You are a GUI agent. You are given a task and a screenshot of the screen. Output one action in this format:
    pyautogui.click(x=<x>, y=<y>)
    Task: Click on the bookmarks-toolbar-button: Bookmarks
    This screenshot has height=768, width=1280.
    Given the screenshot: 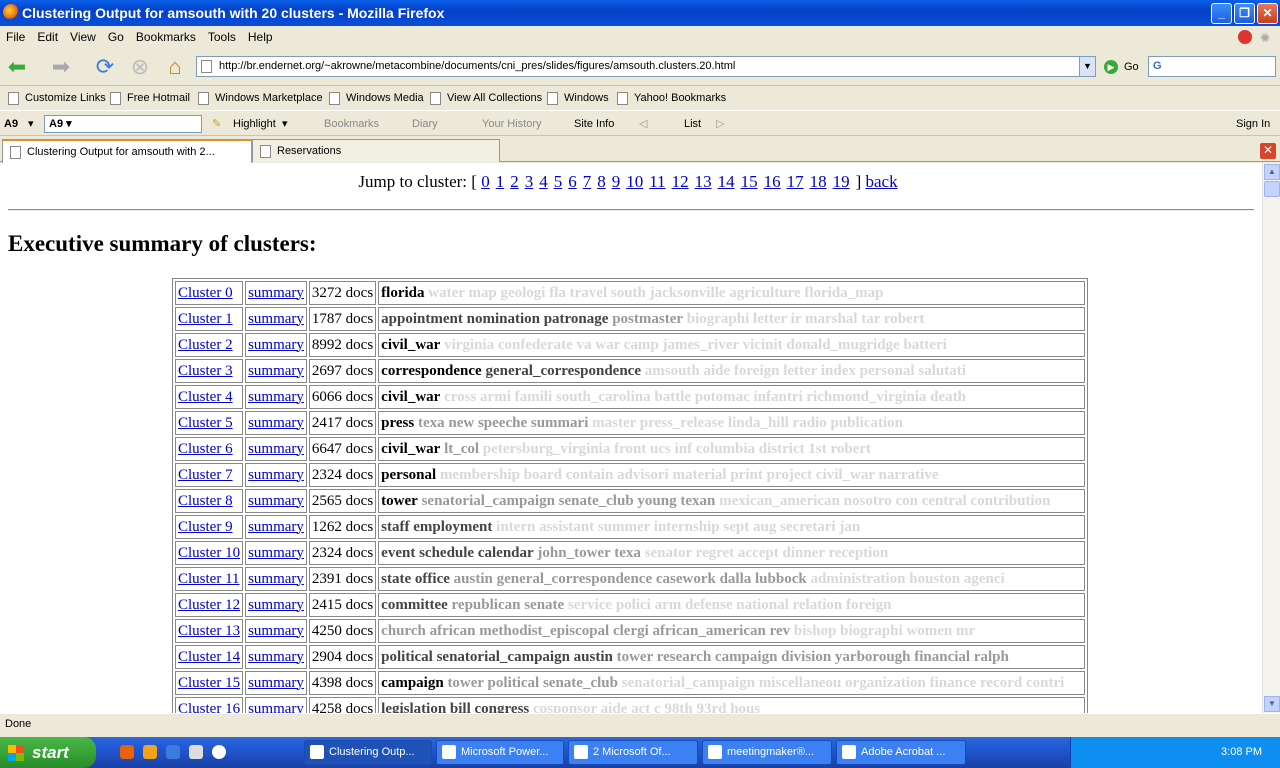 What is the action you would take?
    pyautogui.click(x=351, y=124)
    